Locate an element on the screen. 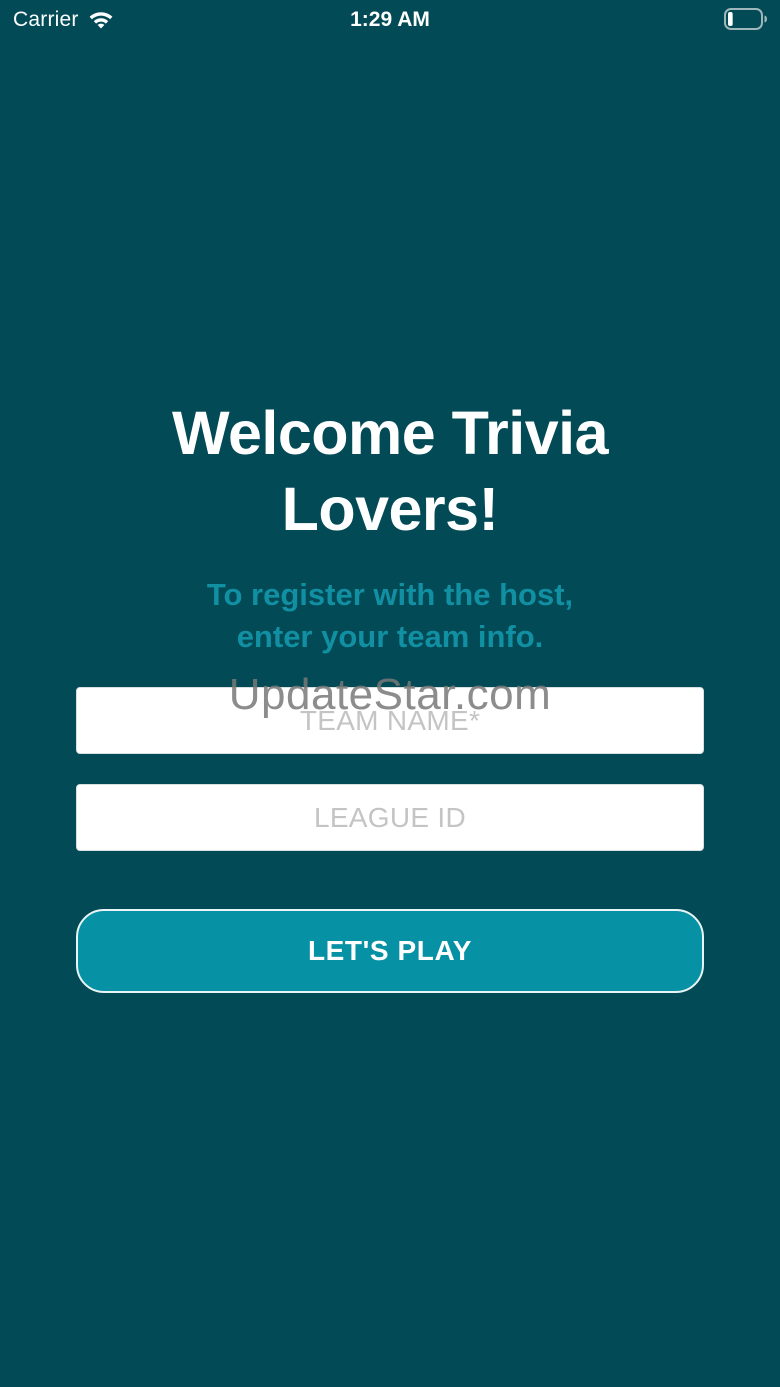  welcome-title-line1: Welcome Trivia is located at coordinates (390, 433).